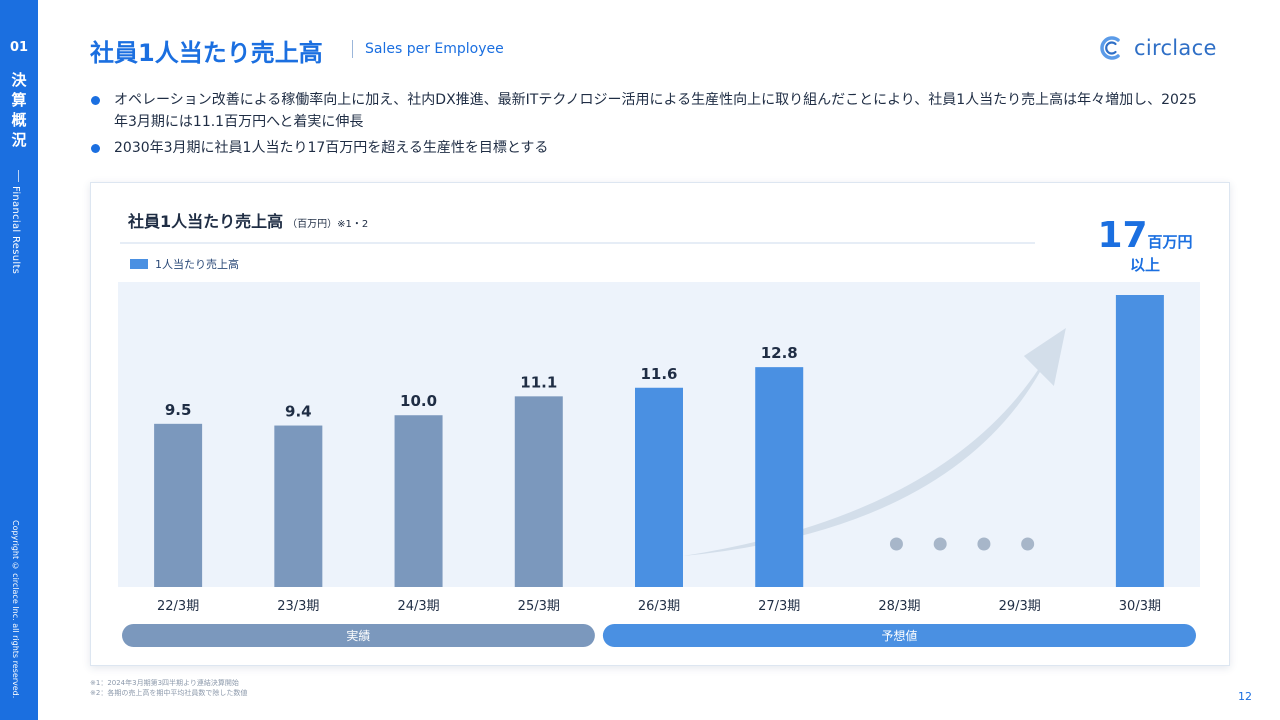 Image resolution: width=1280 pixels, height=720 pixels. I want to click on x-tick-label: 23/3期, so click(298, 606).